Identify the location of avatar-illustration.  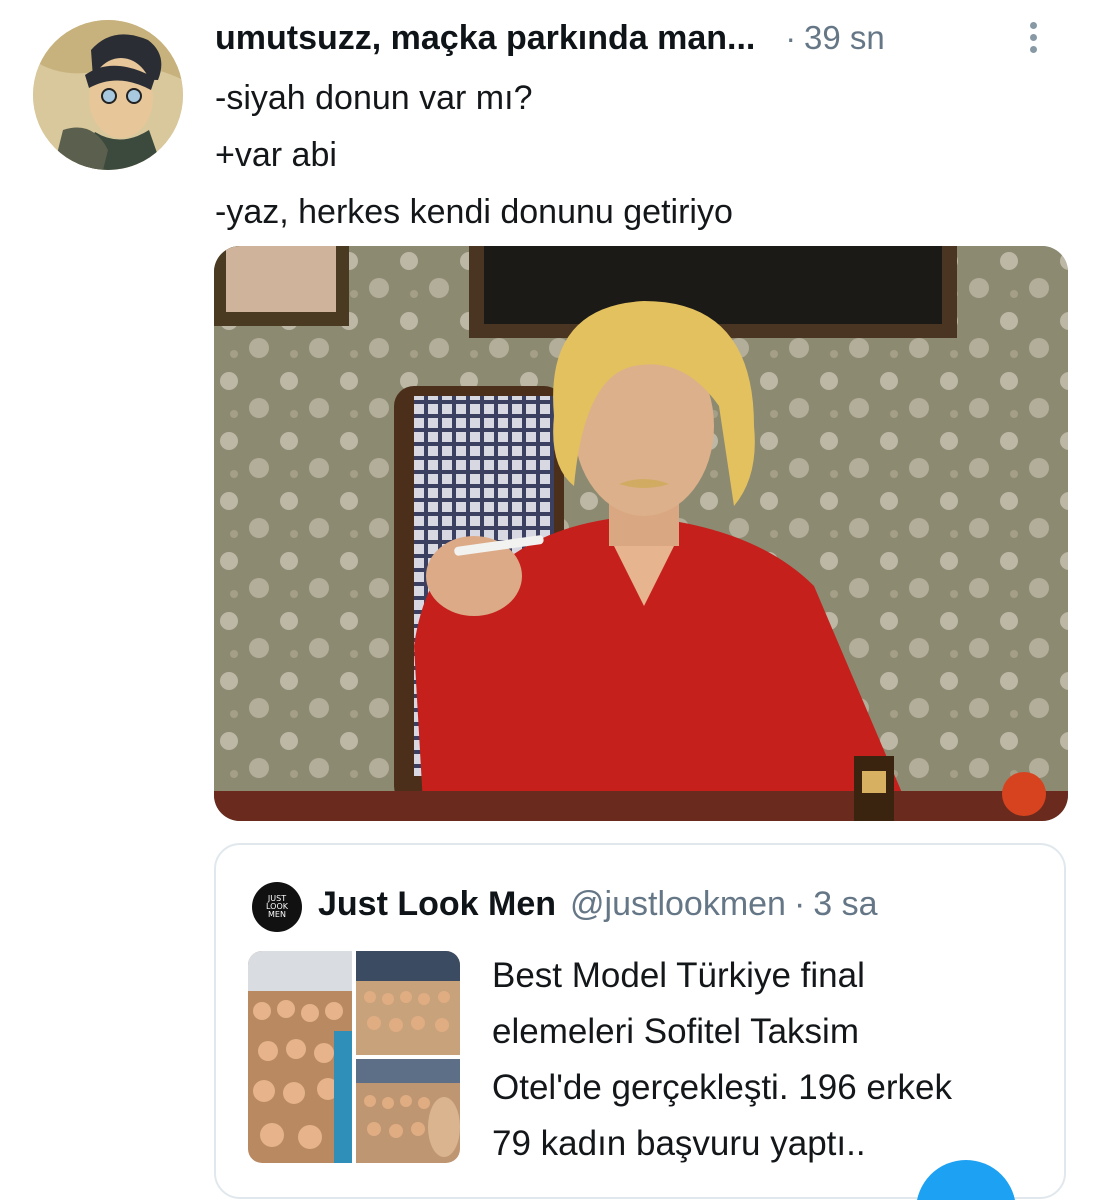
(108, 95).